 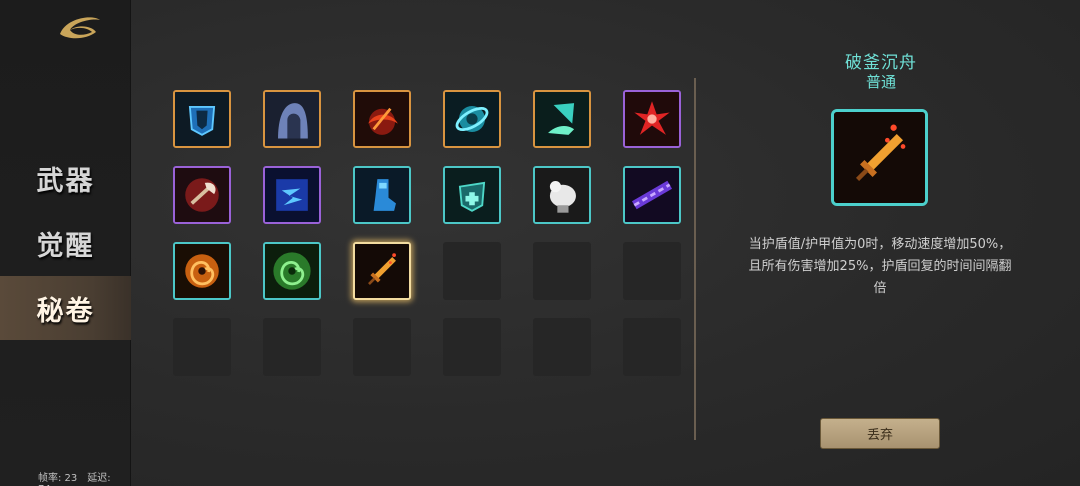 I want to click on purple-chain-icon, so click(x=652, y=195).